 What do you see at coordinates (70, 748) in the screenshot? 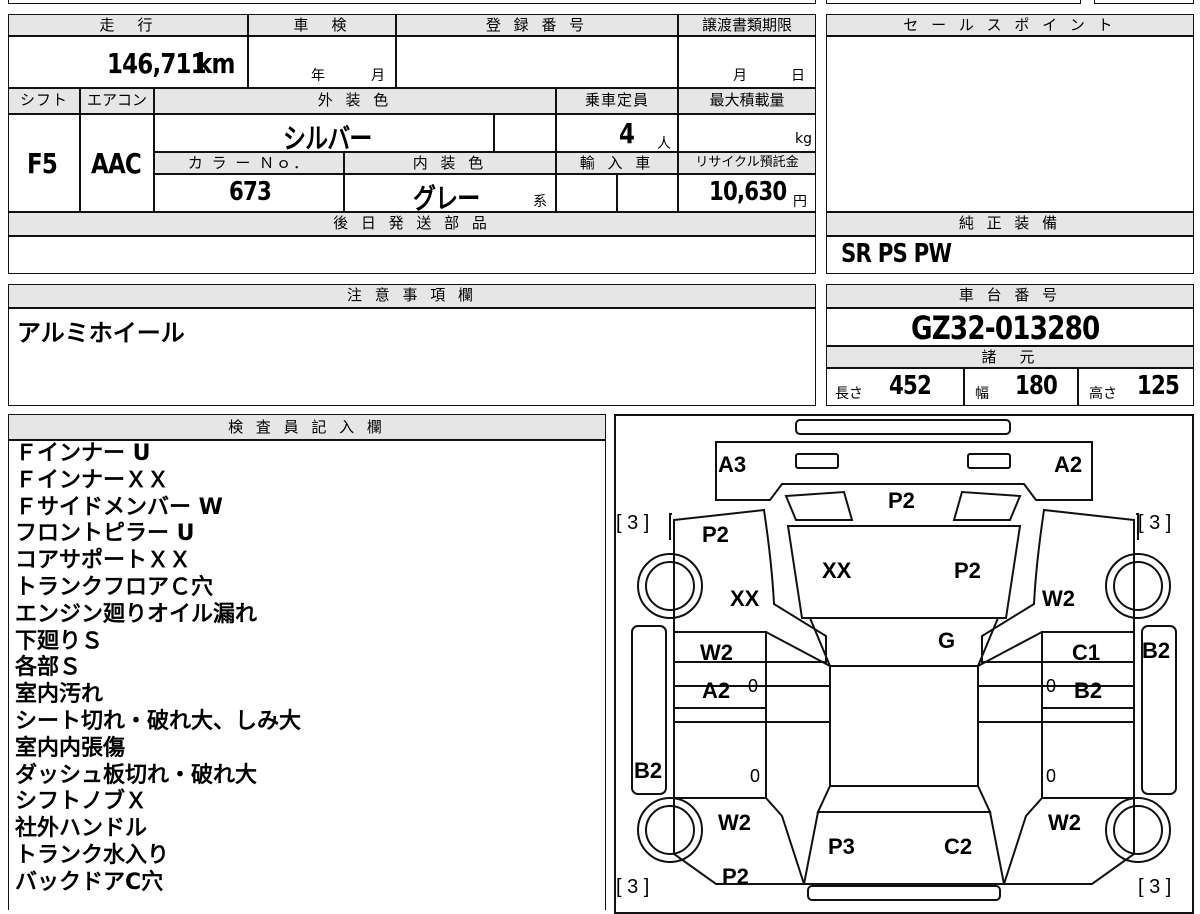
I see `inspector-line: 室内内張傷` at bounding box center [70, 748].